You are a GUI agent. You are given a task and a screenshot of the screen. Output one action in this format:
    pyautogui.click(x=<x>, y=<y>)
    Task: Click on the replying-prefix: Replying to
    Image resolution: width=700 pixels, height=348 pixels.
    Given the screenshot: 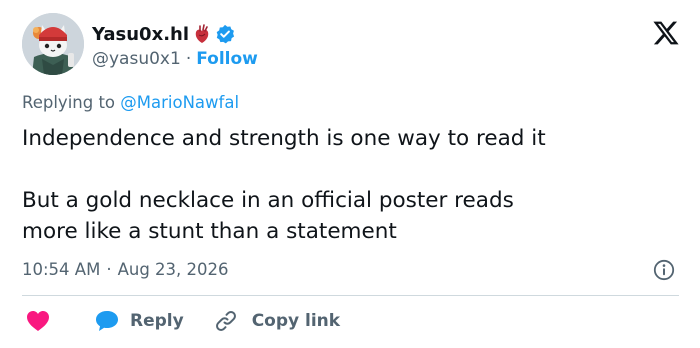 What is the action you would take?
    pyautogui.click(x=69, y=102)
    